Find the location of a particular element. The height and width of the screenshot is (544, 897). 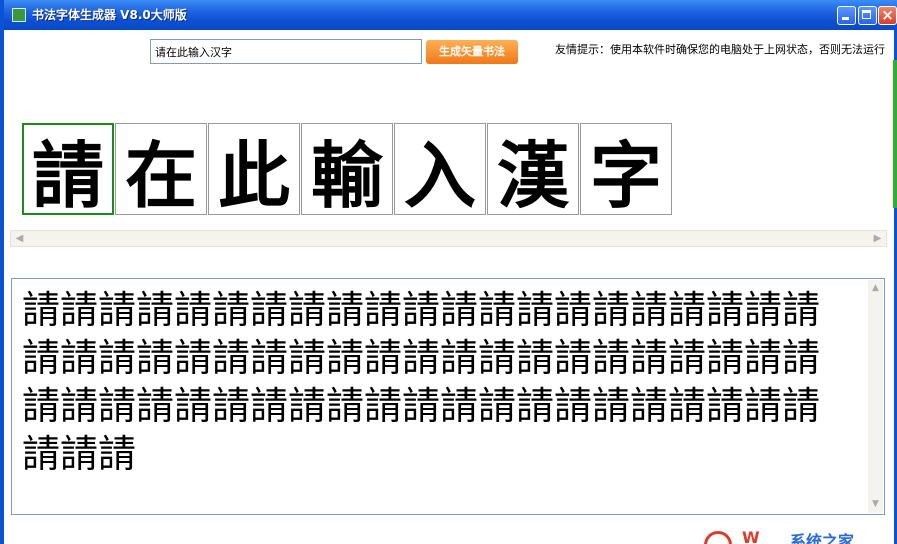

side-accent is located at coordinates (895, 134).